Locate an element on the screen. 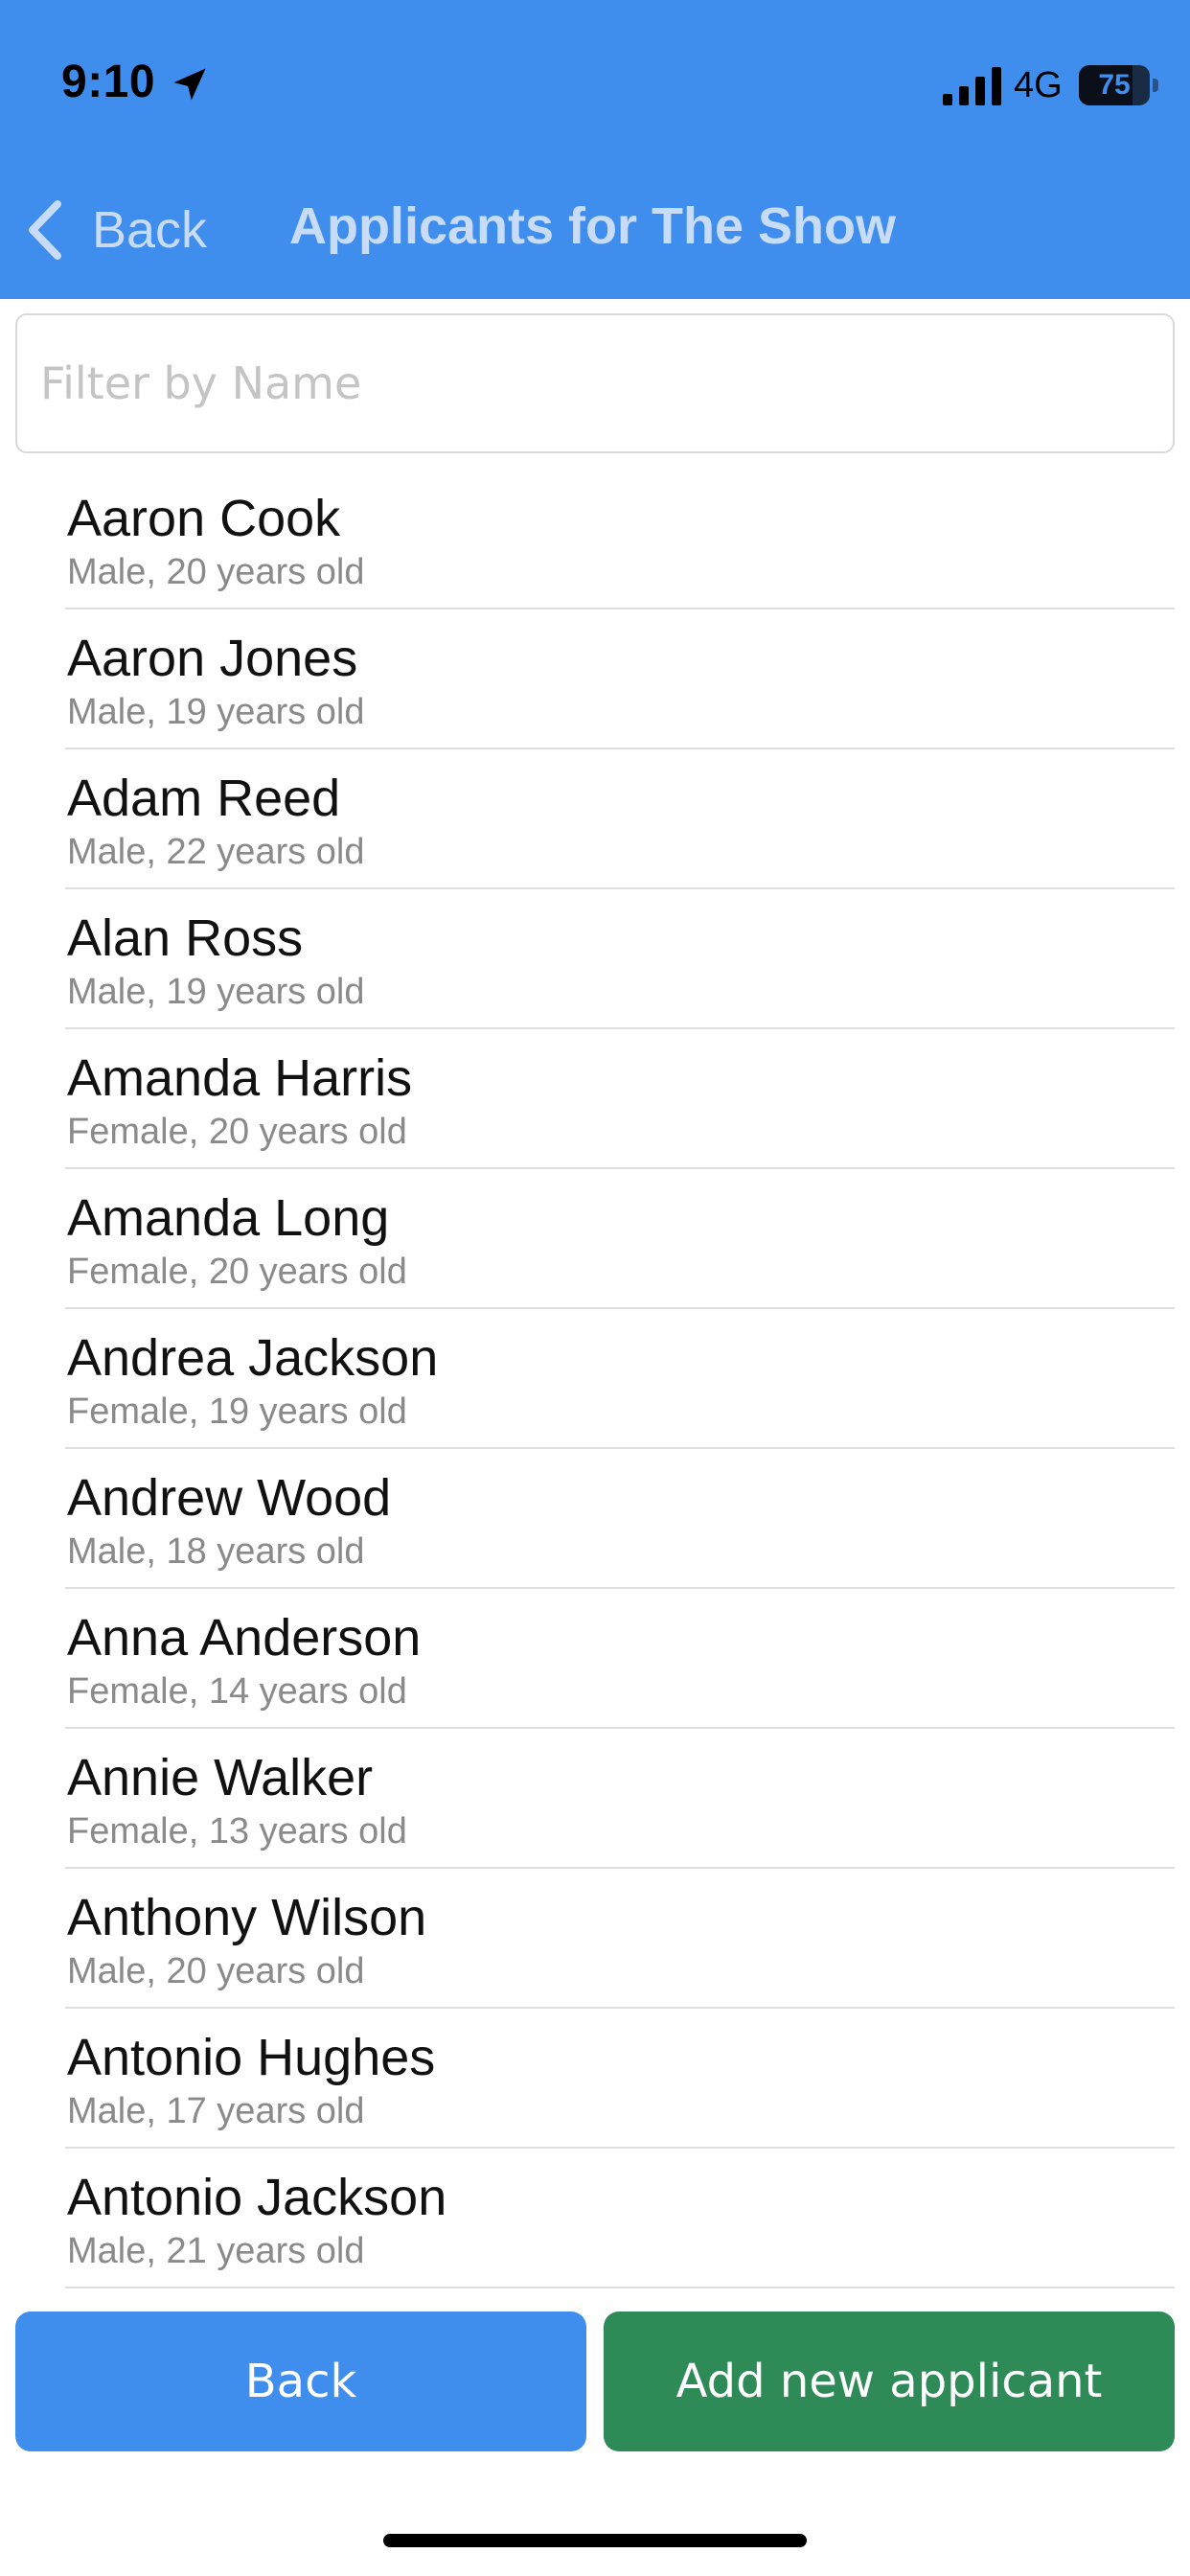  applicant-name: Anna Anderson is located at coordinates (245, 1638).